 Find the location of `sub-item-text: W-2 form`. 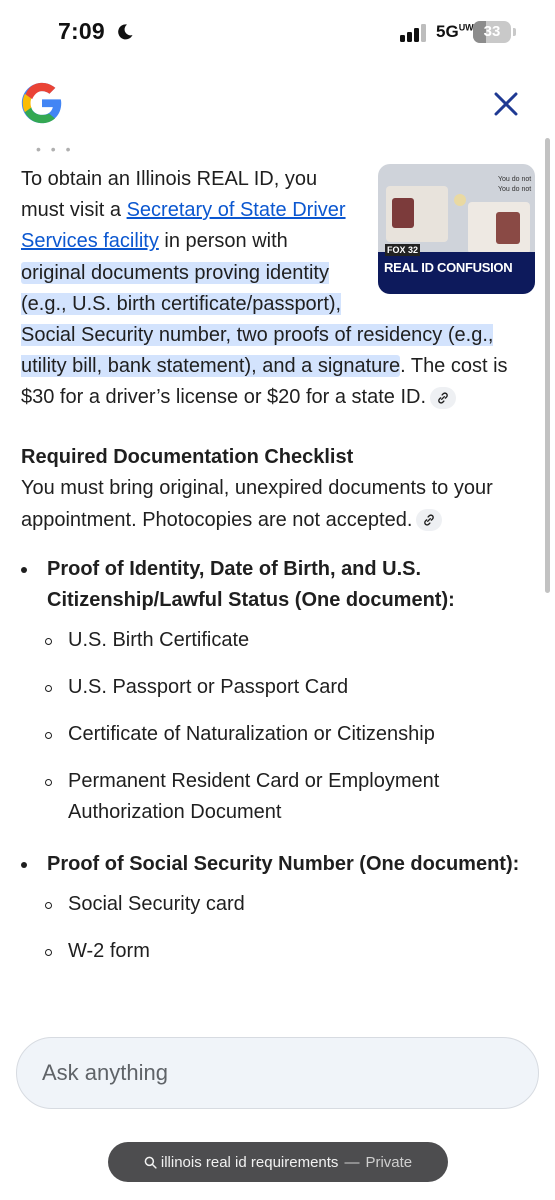

sub-item-text: W-2 form is located at coordinates (109, 951).